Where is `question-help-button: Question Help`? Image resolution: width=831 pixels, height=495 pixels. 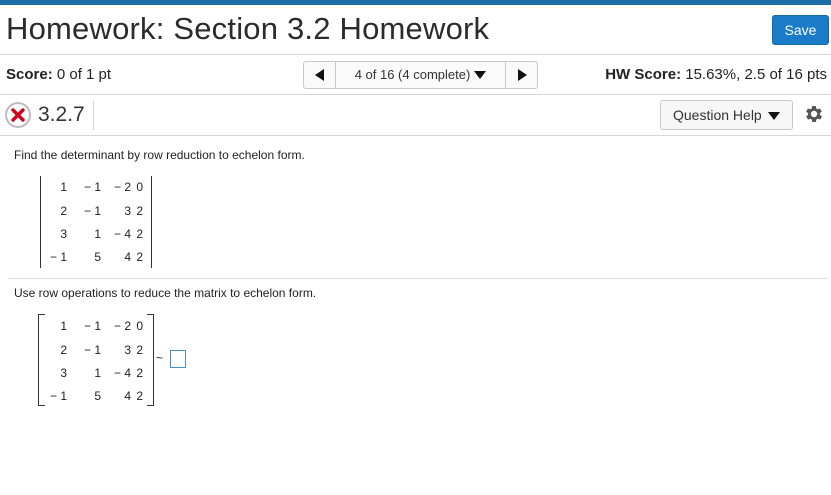 question-help-button: Question Help is located at coordinates (726, 115).